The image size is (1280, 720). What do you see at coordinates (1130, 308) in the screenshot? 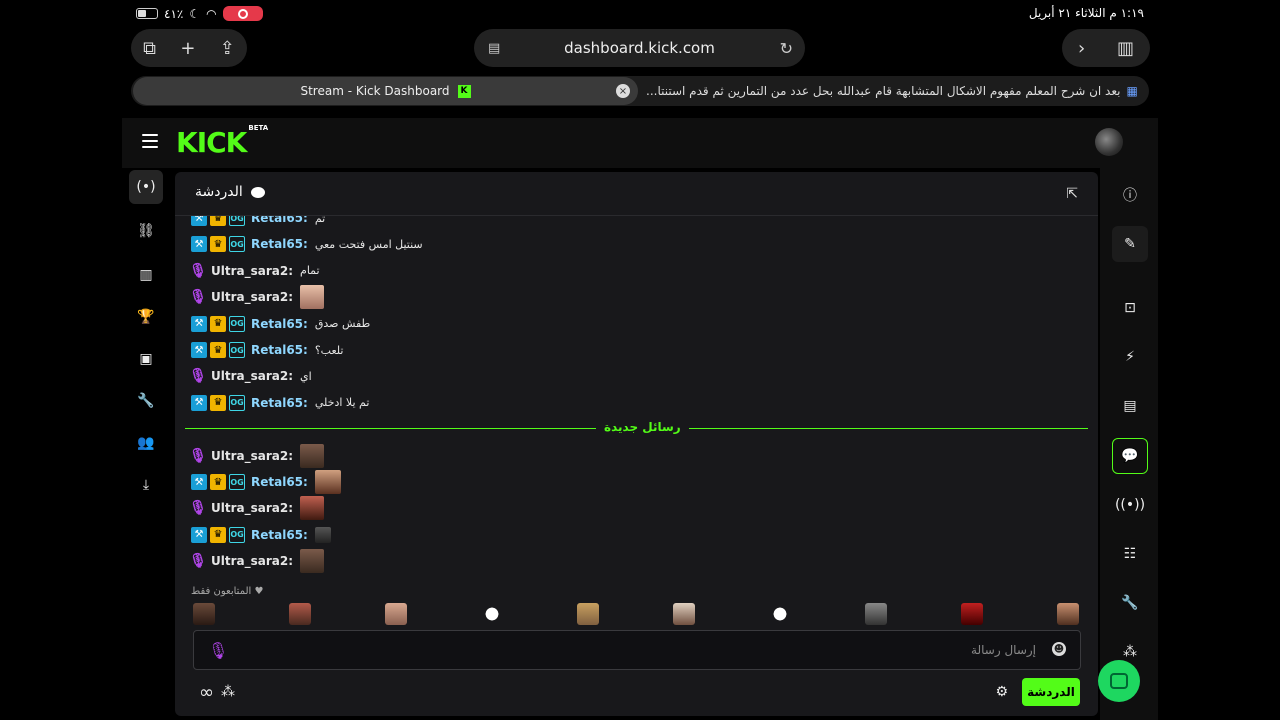
I see `screenshot-icon: ⊡` at bounding box center [1130, 308].